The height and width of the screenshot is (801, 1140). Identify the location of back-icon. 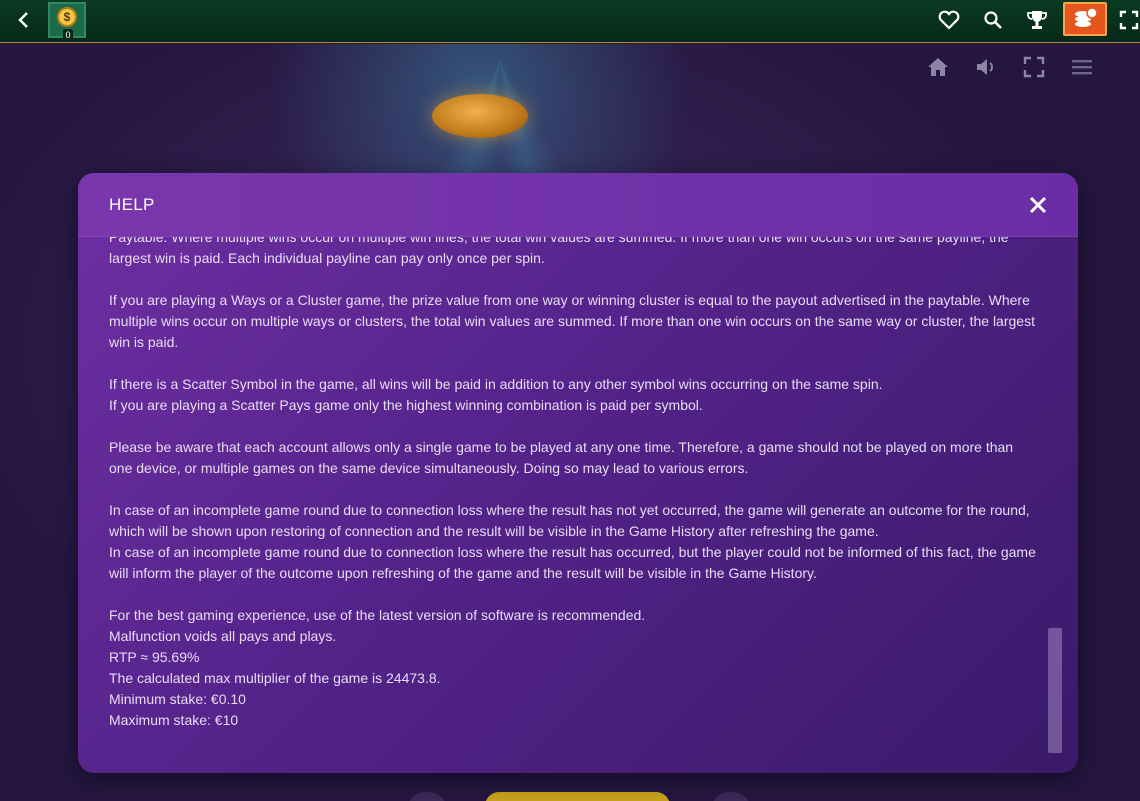
(24, 20).